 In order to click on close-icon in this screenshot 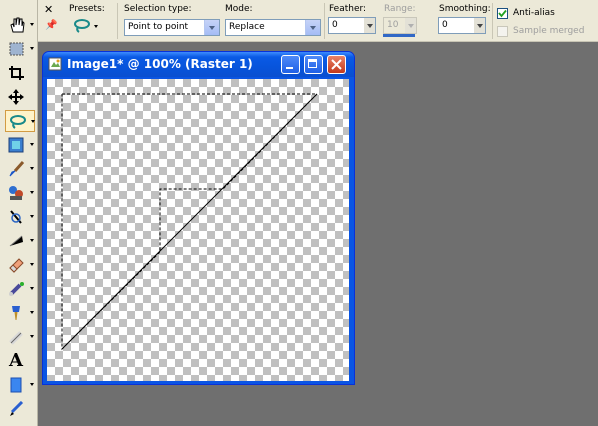, I will do `click(336, 64)`.